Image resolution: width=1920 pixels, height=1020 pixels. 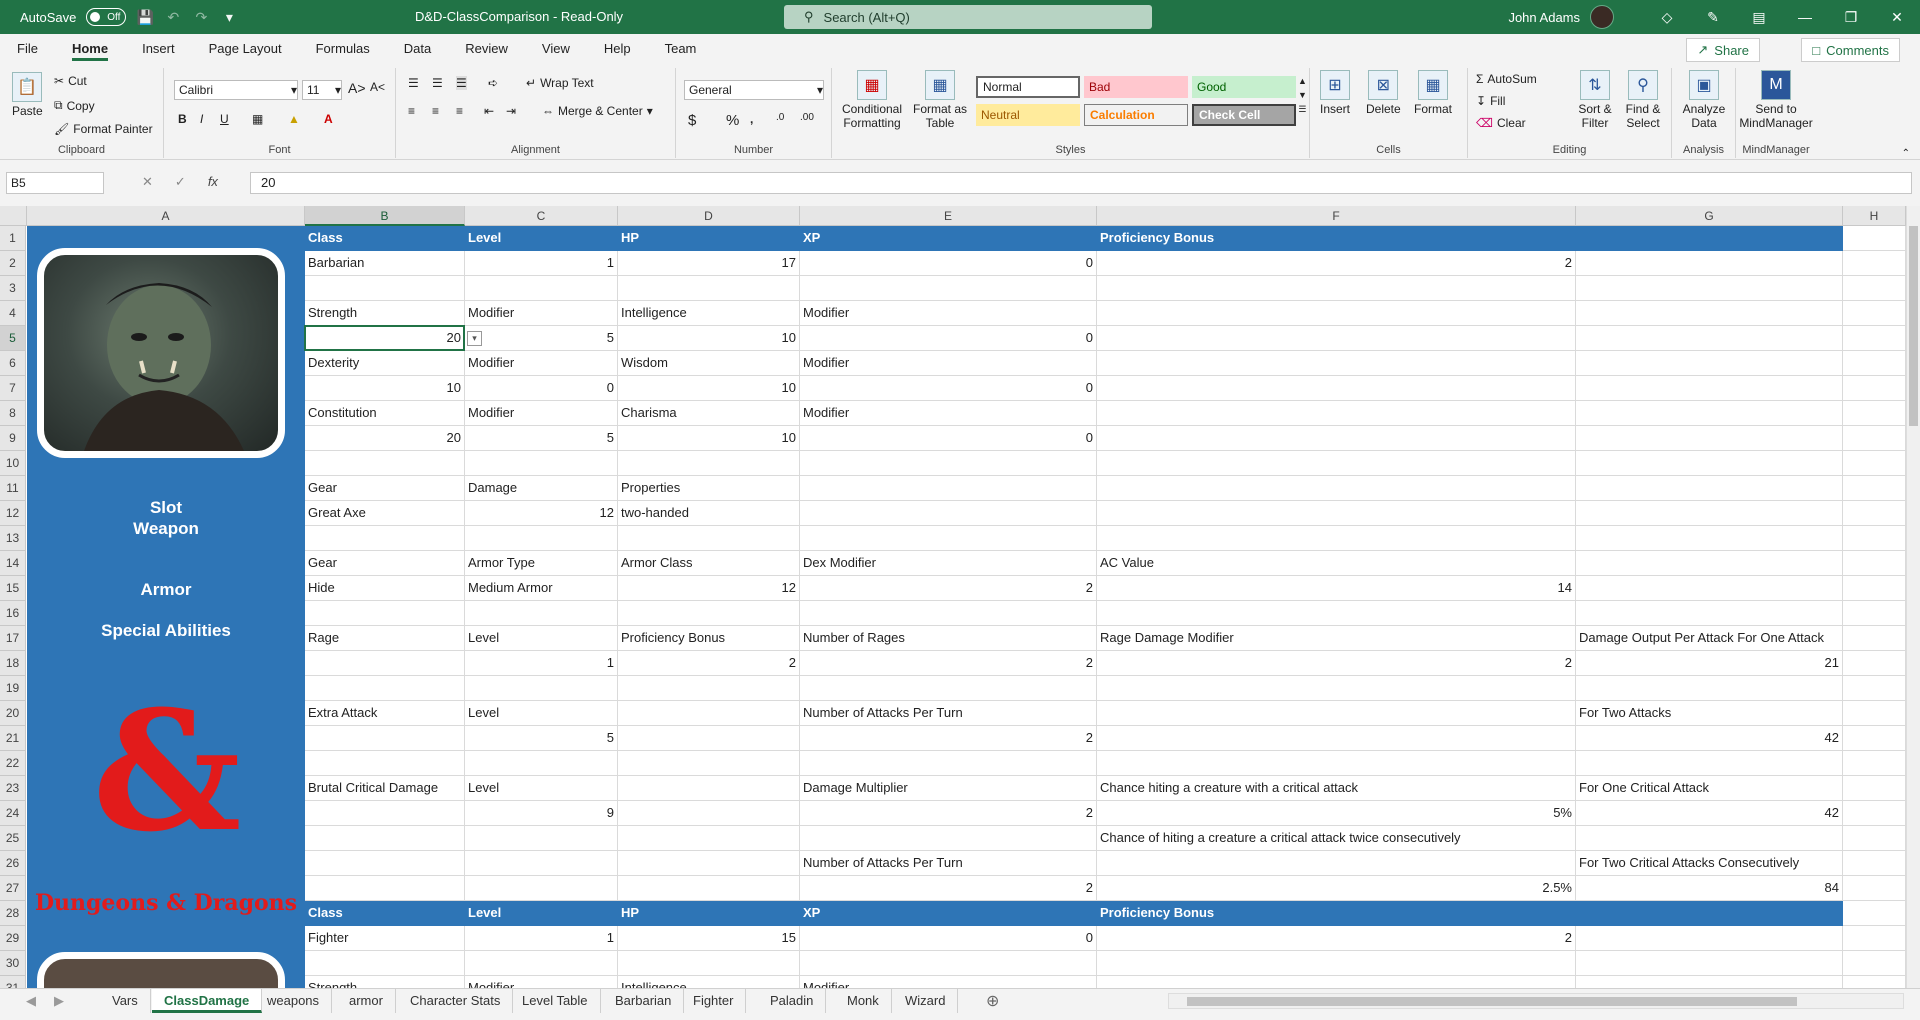 What do you see at coordinates (1336, 713) in the screenshot?
I see `cell-f20` at bounding box center [1336, 713].